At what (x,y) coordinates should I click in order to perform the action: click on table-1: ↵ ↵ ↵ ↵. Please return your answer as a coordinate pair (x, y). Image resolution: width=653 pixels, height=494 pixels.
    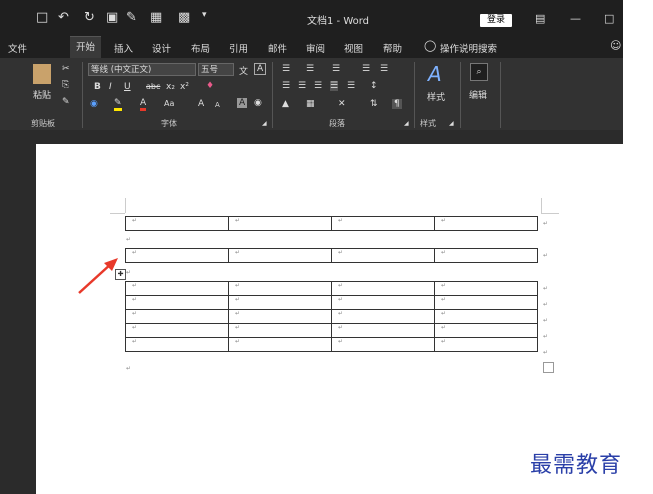
    Looking at the image, I should click on (331, 223).